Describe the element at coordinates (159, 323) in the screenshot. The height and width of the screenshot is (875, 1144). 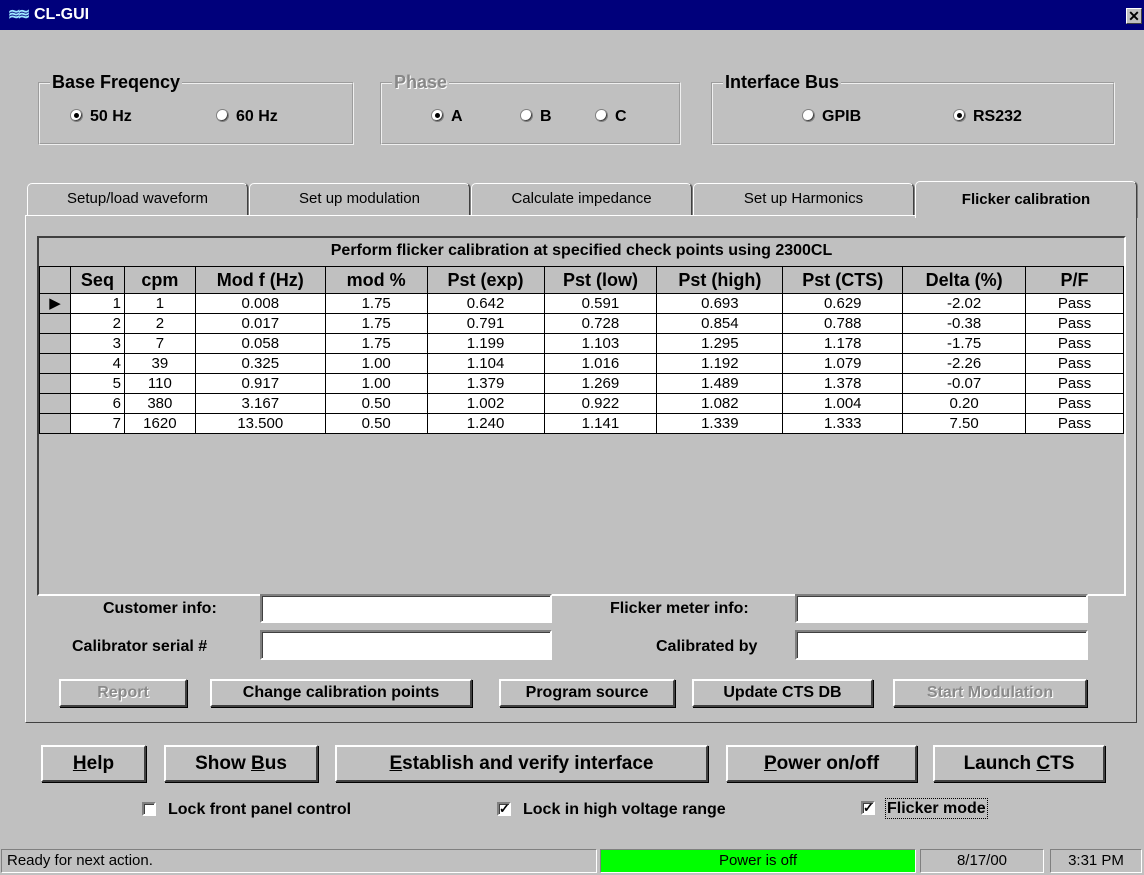
I see `table-cell: 2` at that location.